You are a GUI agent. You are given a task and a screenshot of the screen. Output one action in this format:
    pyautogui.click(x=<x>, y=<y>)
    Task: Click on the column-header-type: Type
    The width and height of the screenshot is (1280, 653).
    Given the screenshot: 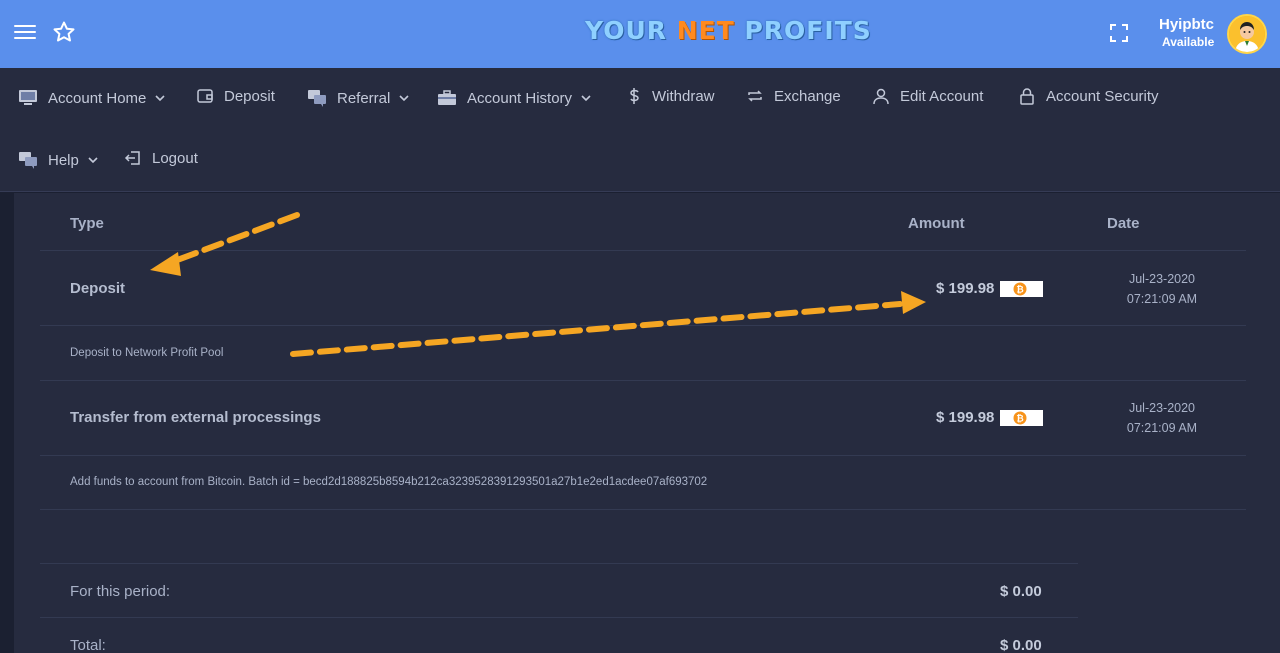 What is the action you would take?
    pyautogui.click(x=87, y=223)
    